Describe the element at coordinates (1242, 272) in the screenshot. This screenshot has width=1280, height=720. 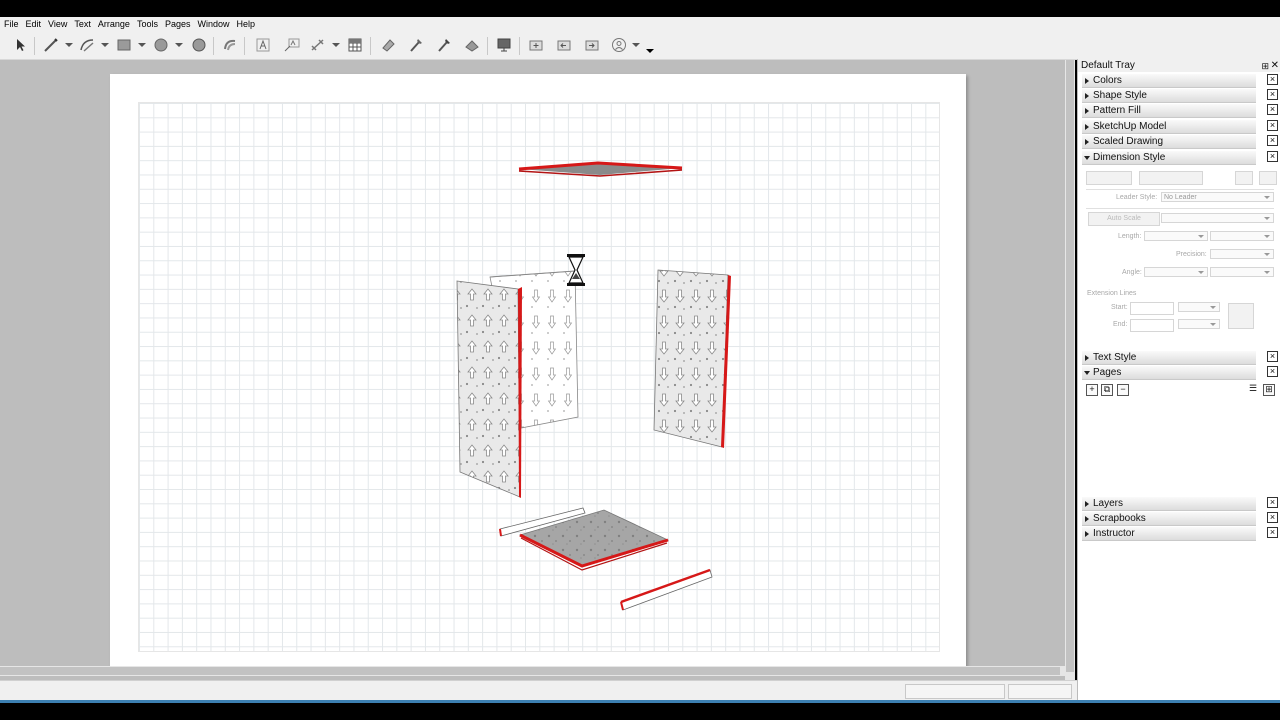
I see `angle-precision-select` at that location.